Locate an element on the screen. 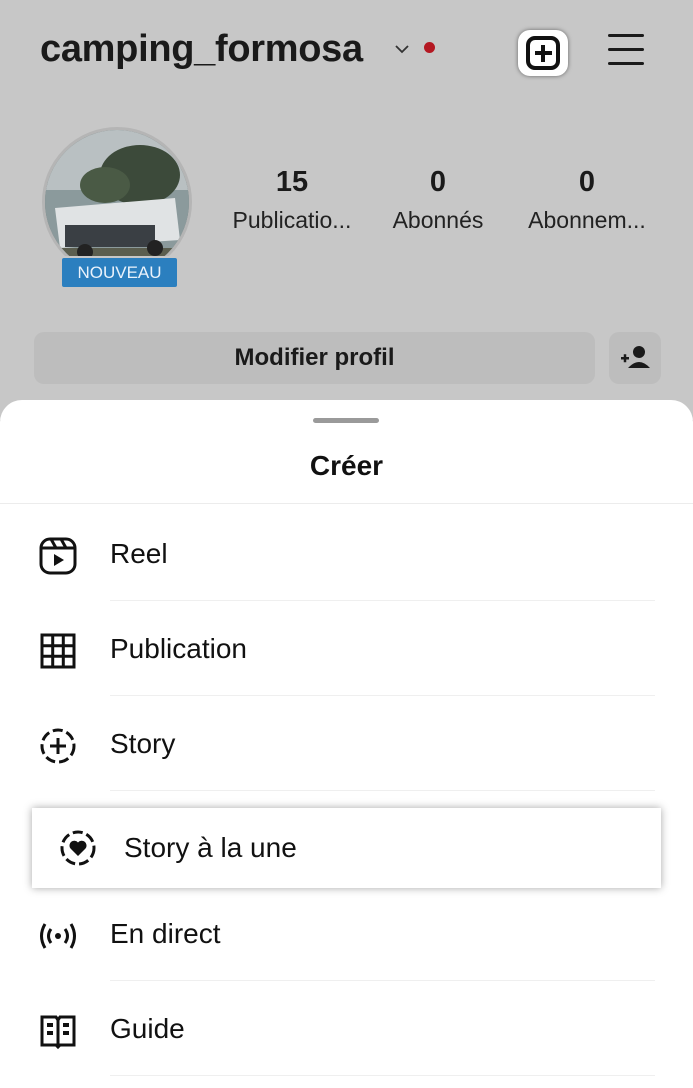 The width and height of the screenshot is (693, 1088). stat-followers: 0 Abonnés is located at coordinates (438, 200).